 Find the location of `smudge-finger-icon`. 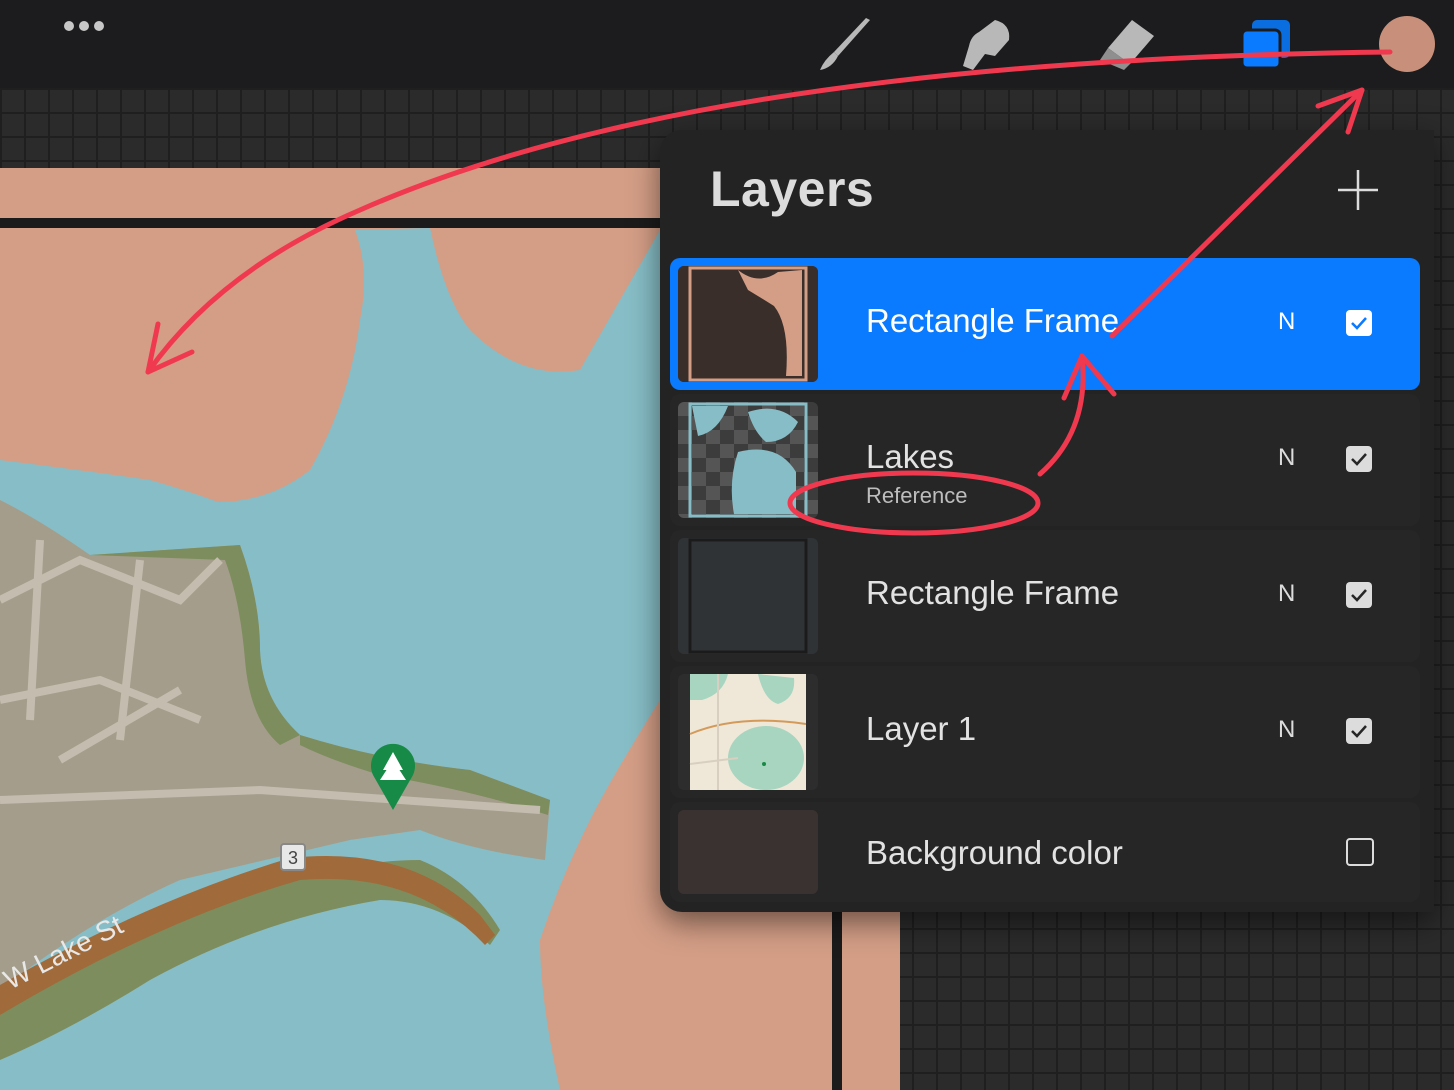

smudge-finger-icon is located at coordinates (986, 45).